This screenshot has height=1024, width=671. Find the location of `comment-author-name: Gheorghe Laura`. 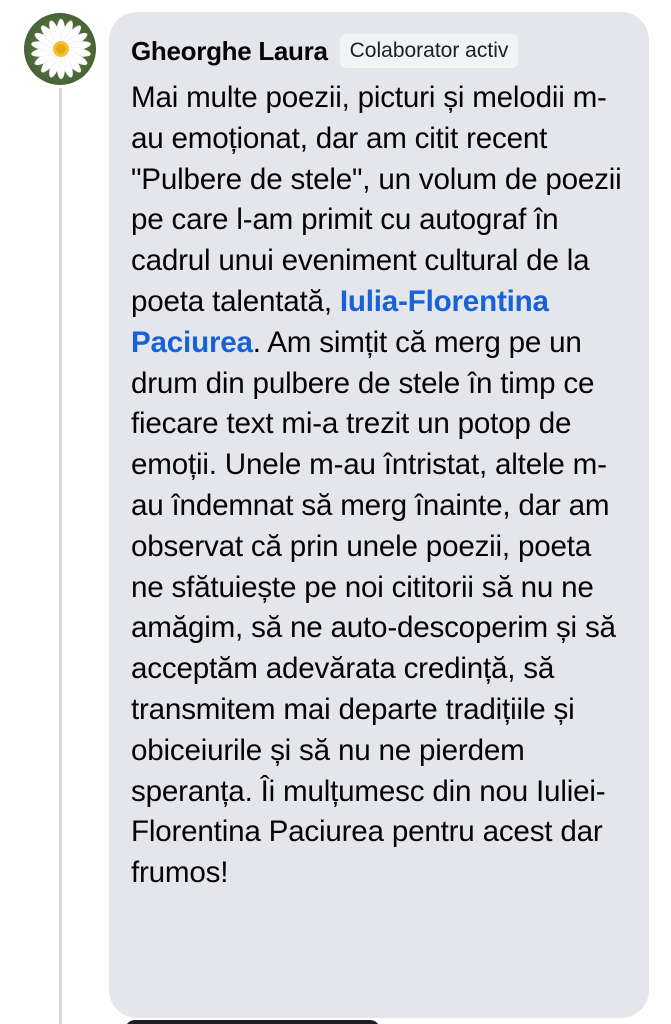

comment-author-name: Gheorghe Laura is located at coordinates (229, 51).